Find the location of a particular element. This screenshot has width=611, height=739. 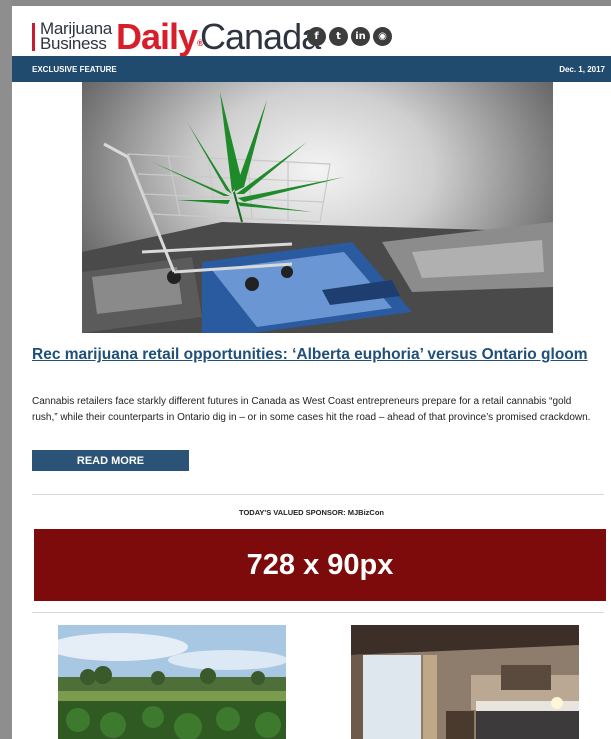

thumbnail-cannabis-field is located at coordinates (172, 682).